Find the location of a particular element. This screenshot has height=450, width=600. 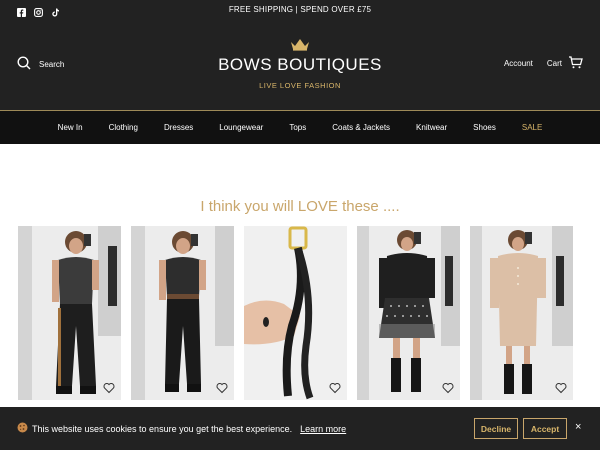

close-icon: × is located at coordinates (578, 427).